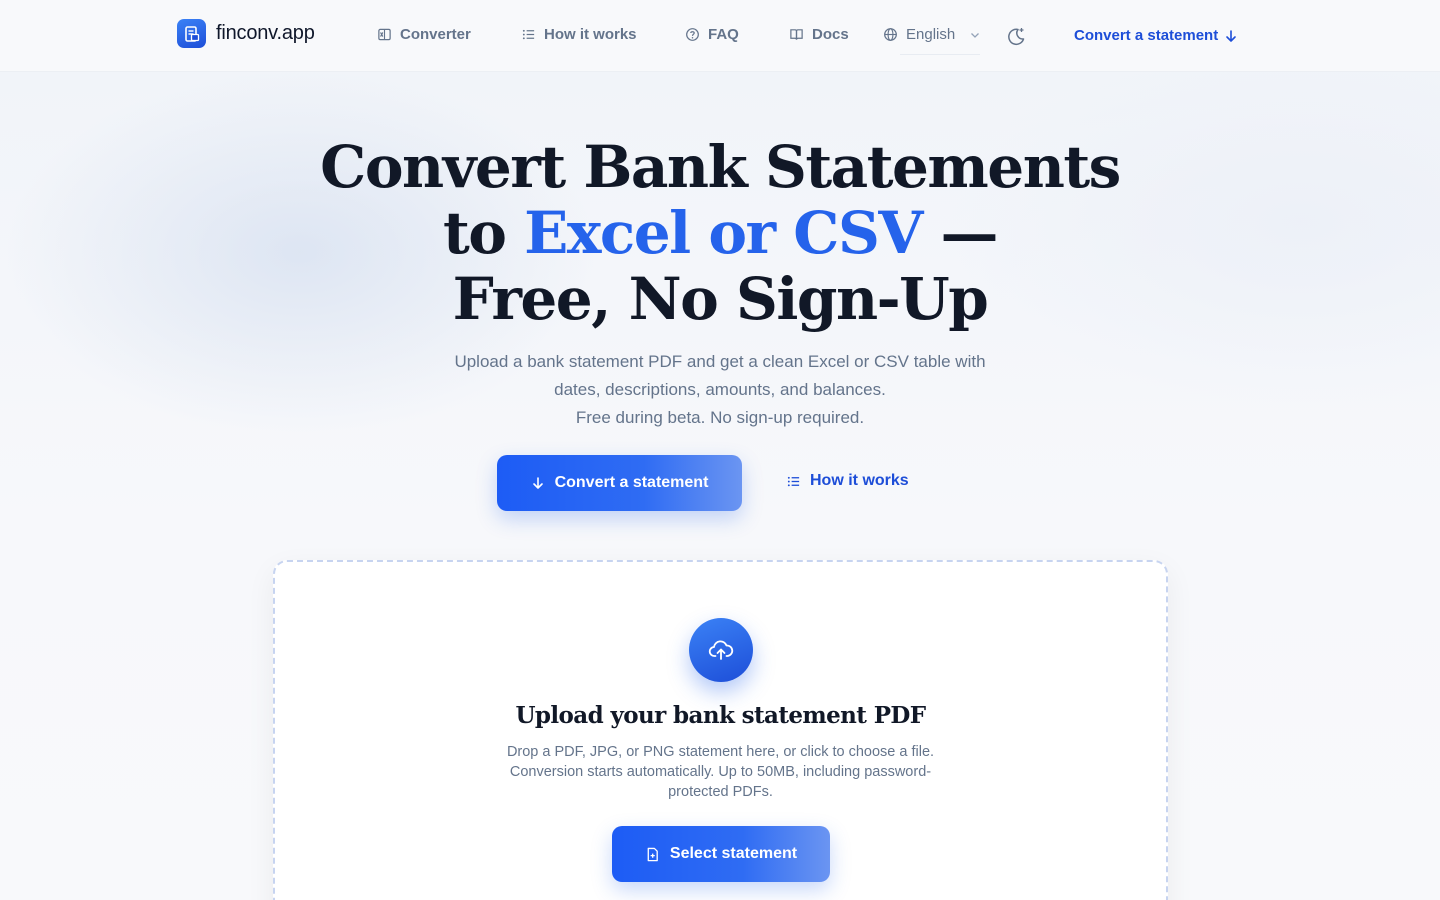  What do you see at coordinates (720, 167) in the screenshot?
I see `headline-line-1: Convert Bank Statements` at bounding box center [720, 167].